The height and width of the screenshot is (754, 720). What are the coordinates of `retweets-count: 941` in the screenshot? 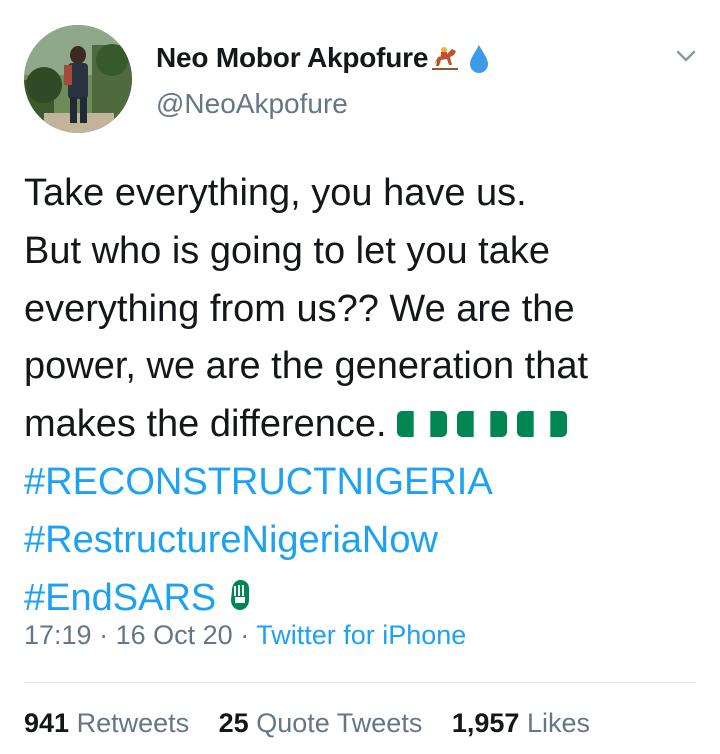 It's located at (47, 723).